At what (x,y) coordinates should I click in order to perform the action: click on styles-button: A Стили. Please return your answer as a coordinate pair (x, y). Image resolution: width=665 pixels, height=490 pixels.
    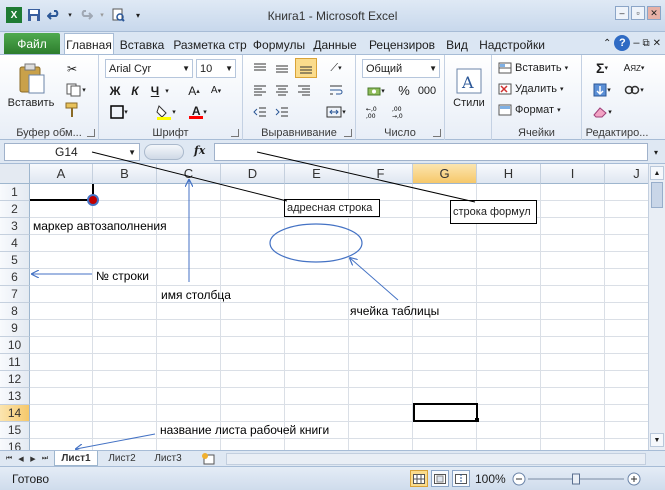
    Looking at the image, I should click on (469, 88).